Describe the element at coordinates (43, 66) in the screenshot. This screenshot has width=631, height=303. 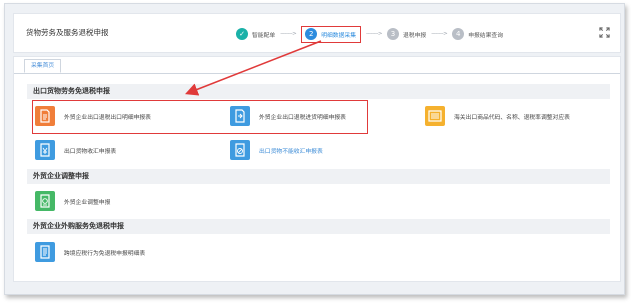
I see `tab-collection-home: 采集首页` at that location.